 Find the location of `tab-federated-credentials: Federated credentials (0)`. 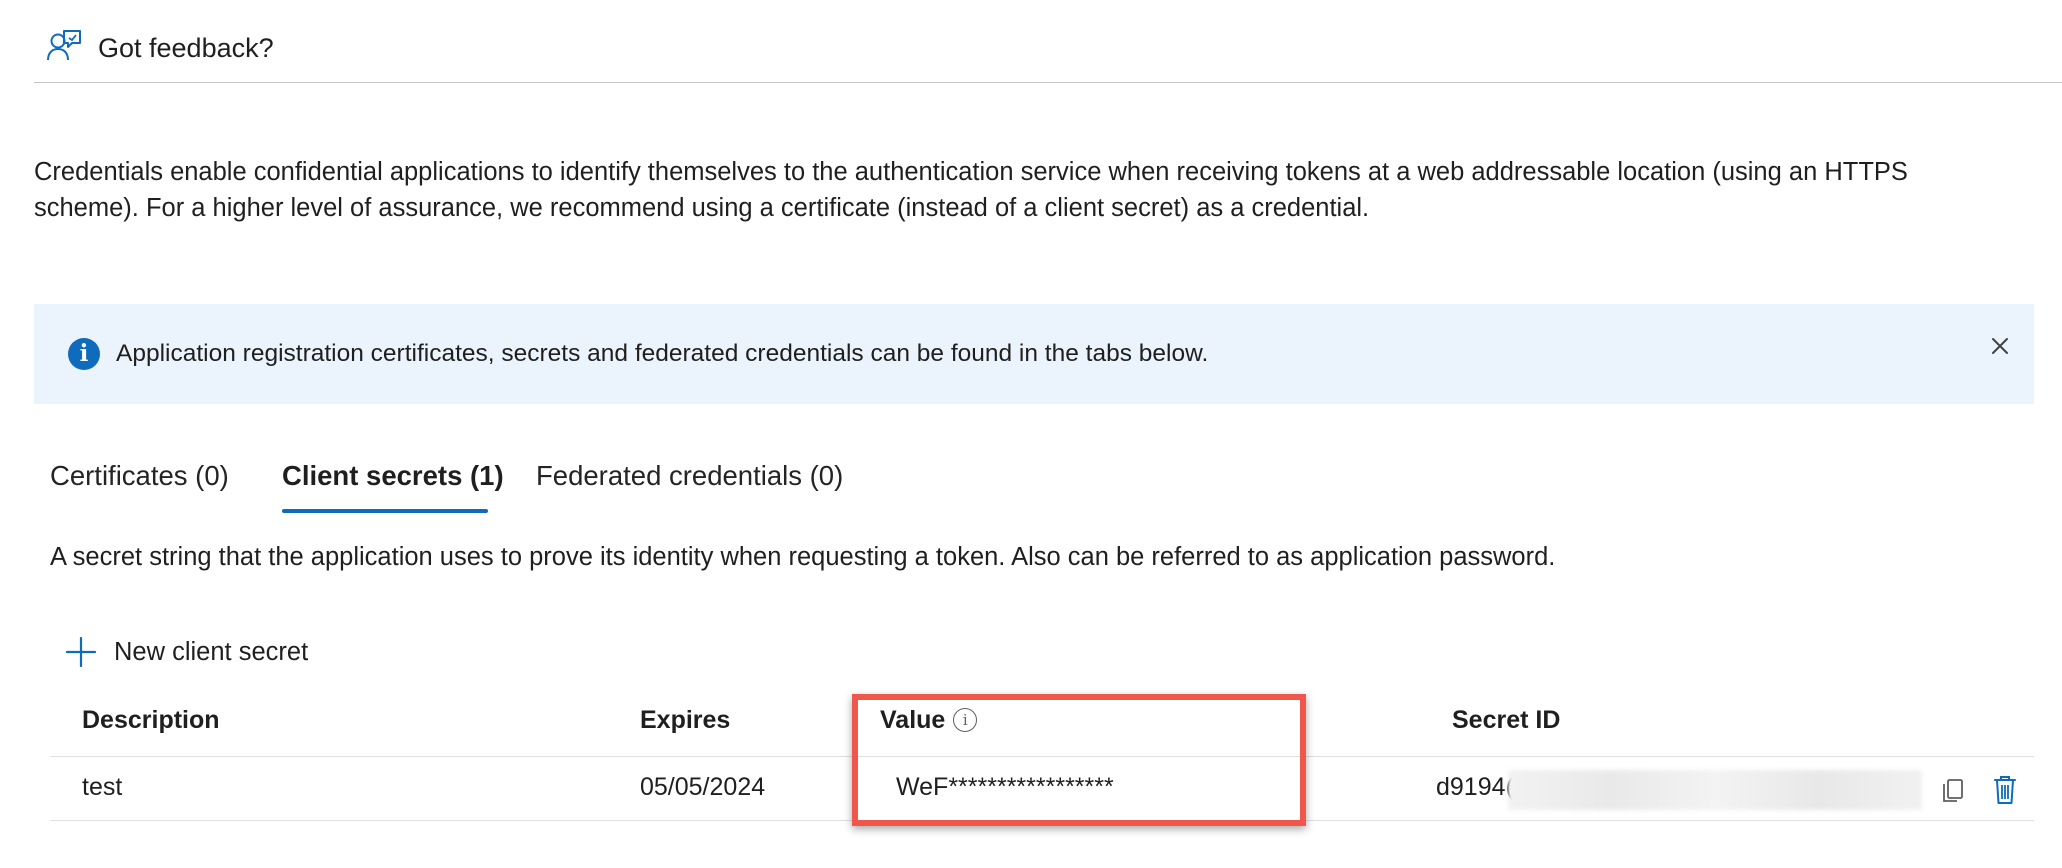

tab-federated-credentials: Federated credentials (0) is located at coordinates (689, 476).